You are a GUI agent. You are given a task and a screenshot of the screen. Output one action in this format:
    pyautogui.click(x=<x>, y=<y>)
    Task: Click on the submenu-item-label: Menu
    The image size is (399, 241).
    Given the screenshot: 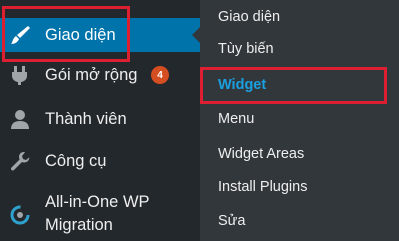 What is the action you would take?
    pyautogui.click(x=236, y=119)
    